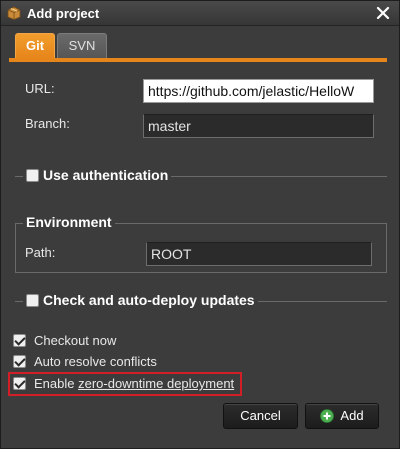 This screenshot has height=449, width=400. I want to click on checkout-now-checkbox, so click(19, 340).